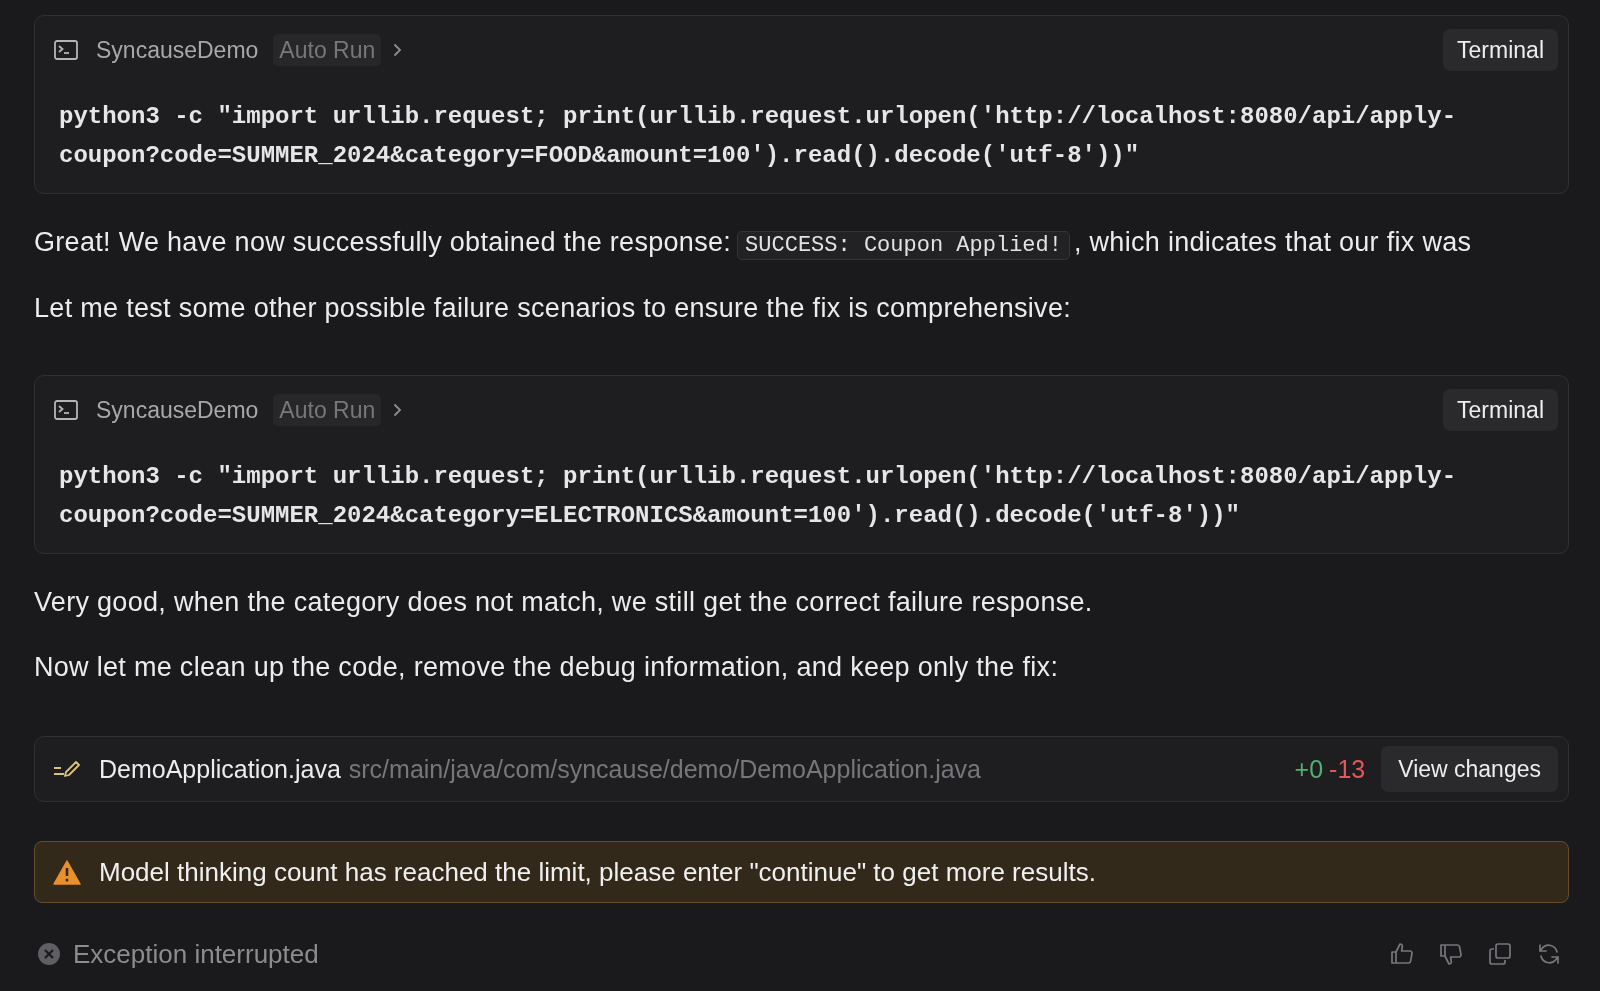  What do you see at coordinates (1451, 954) in the screenshot?
I see `thumbs-down-icon` at bounding box center [1451, 954].